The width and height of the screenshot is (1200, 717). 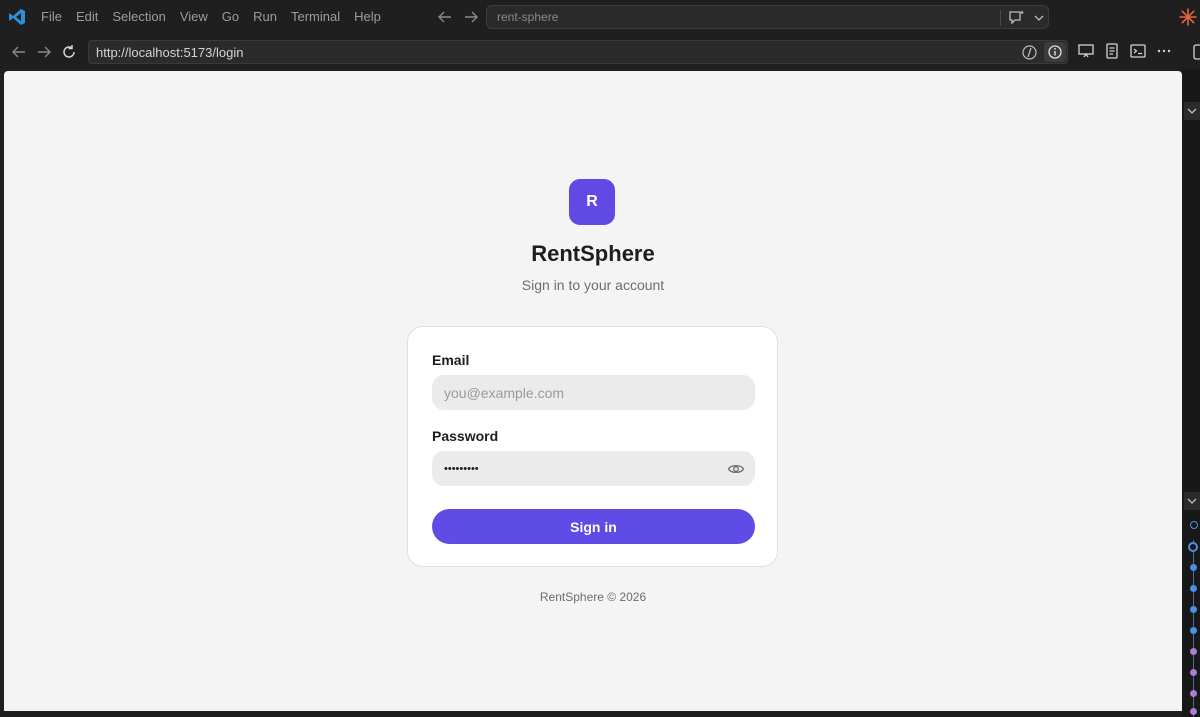 I want to click on collapse-toggle-bottom, so click(x=1192, y=501).